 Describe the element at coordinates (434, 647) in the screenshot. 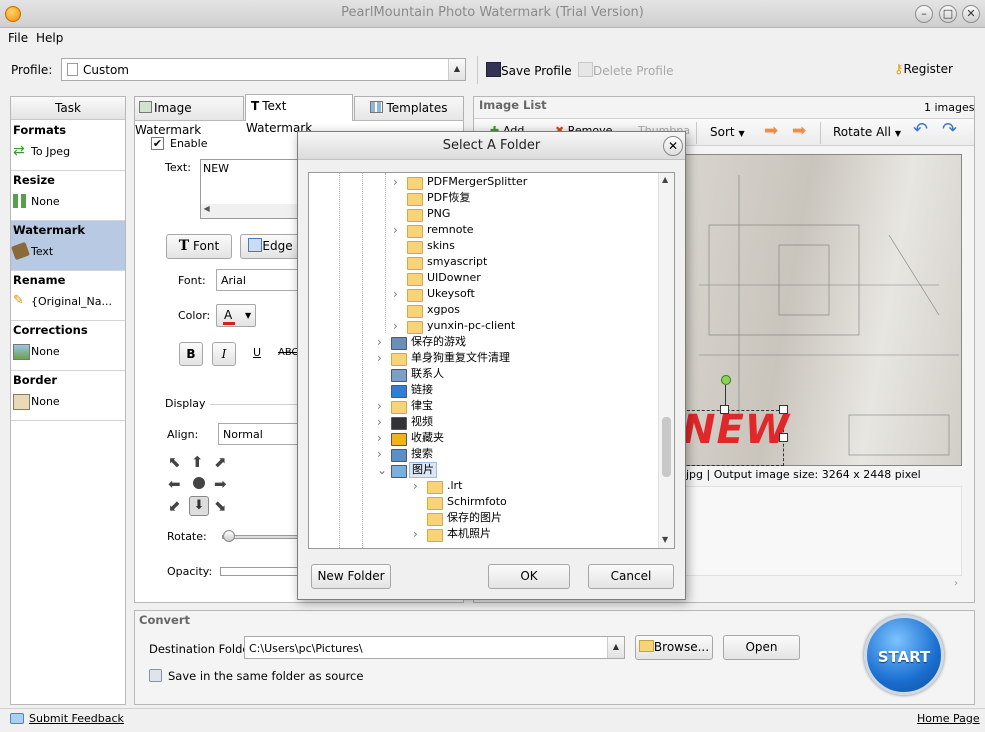

I see `destination-folder-input: C:\Users\pc\Pictures\ ▲` at that location.